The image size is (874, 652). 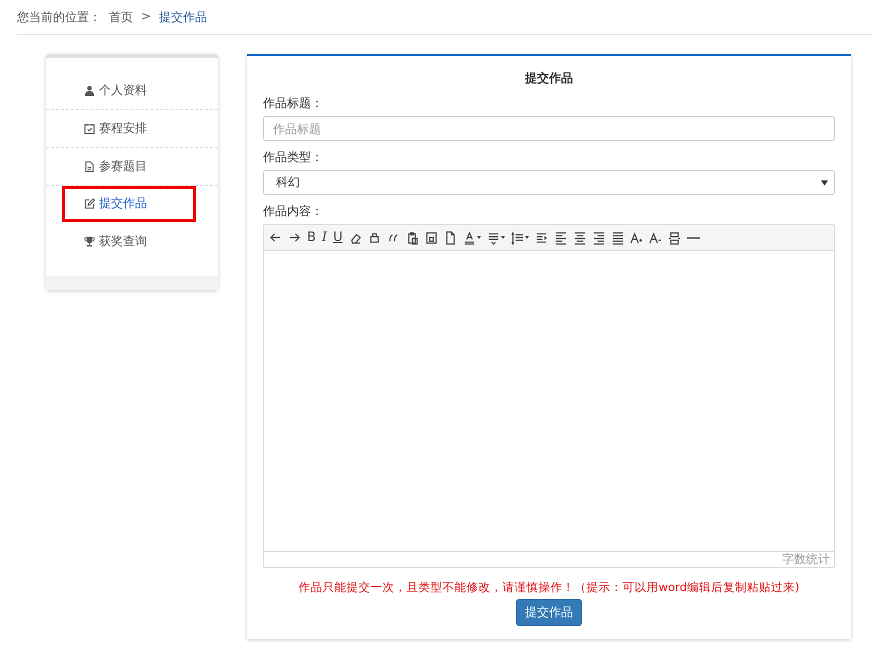 What do you see at coordinates (517, 237) in the screenshot?
I see `lineheight-icon` at bounding box center [517, 237].